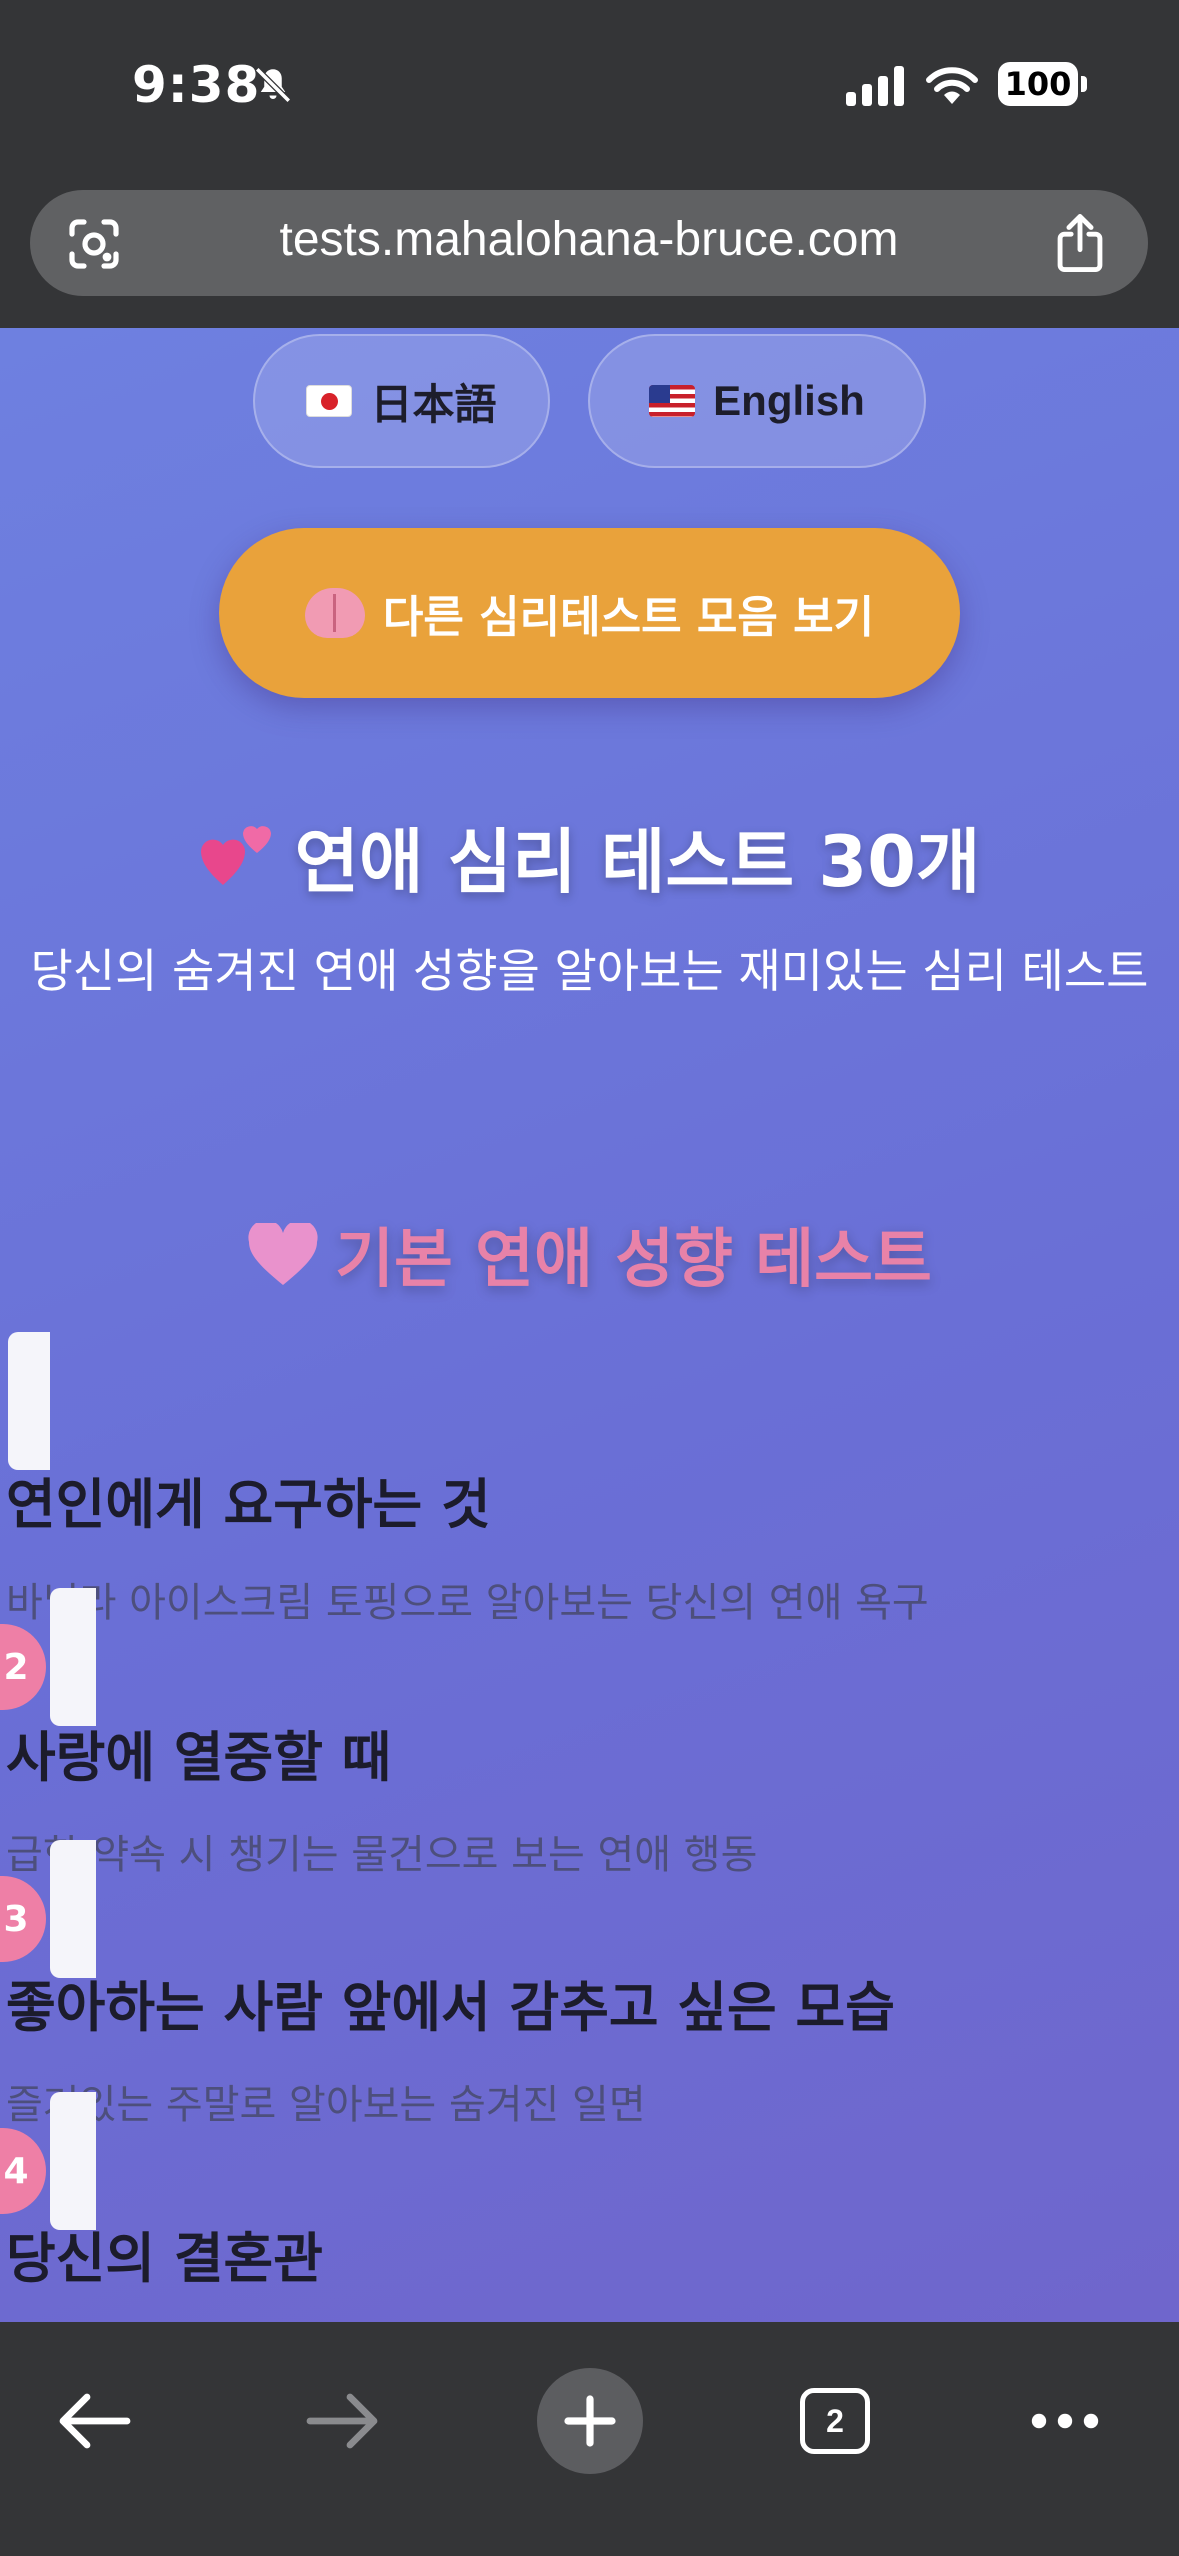  What do you see at coordinates (382, 1855) in the screenshot?
I see `test-description: 급한 약속 시 챙기는 물건으로 보는 연애 행동` at bounding box center [382, 1855].